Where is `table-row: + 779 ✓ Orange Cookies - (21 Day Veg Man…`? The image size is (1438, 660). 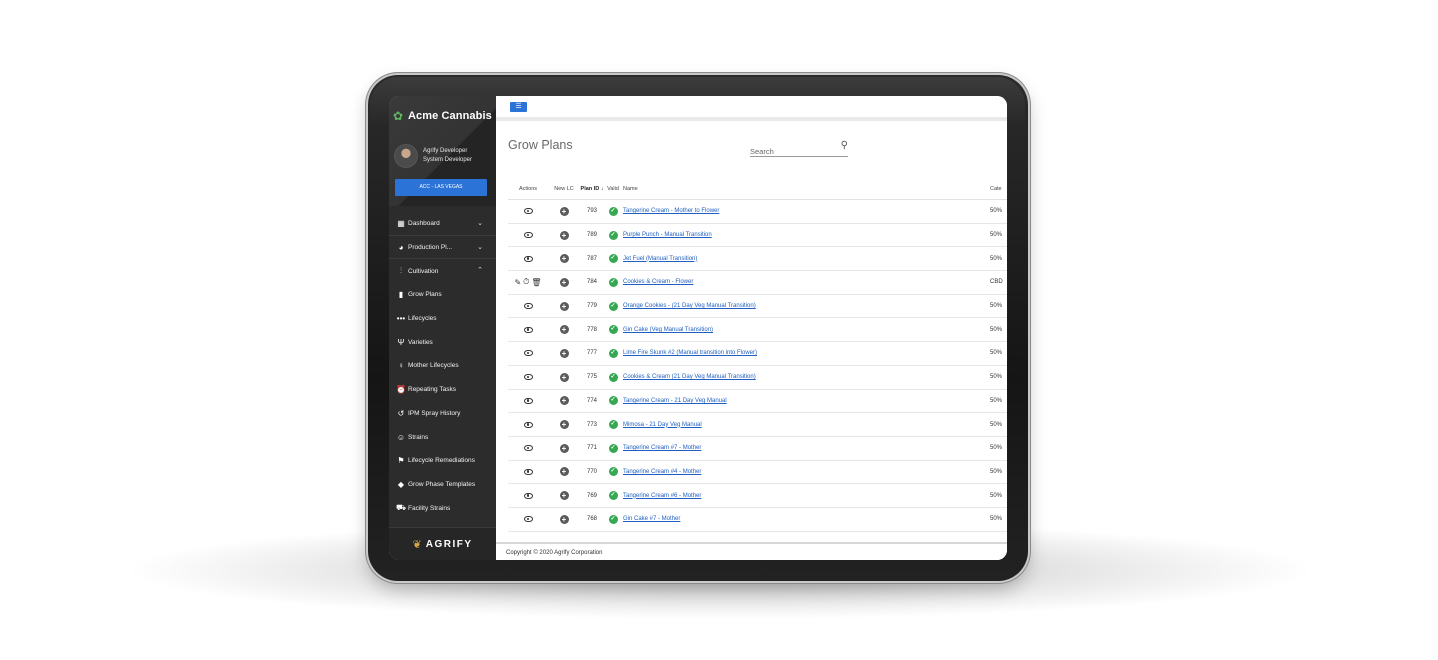 table-row: + 779 ✓ Orange Cookies - (21 Day Veg Man… is located at coordinates (757, 307).